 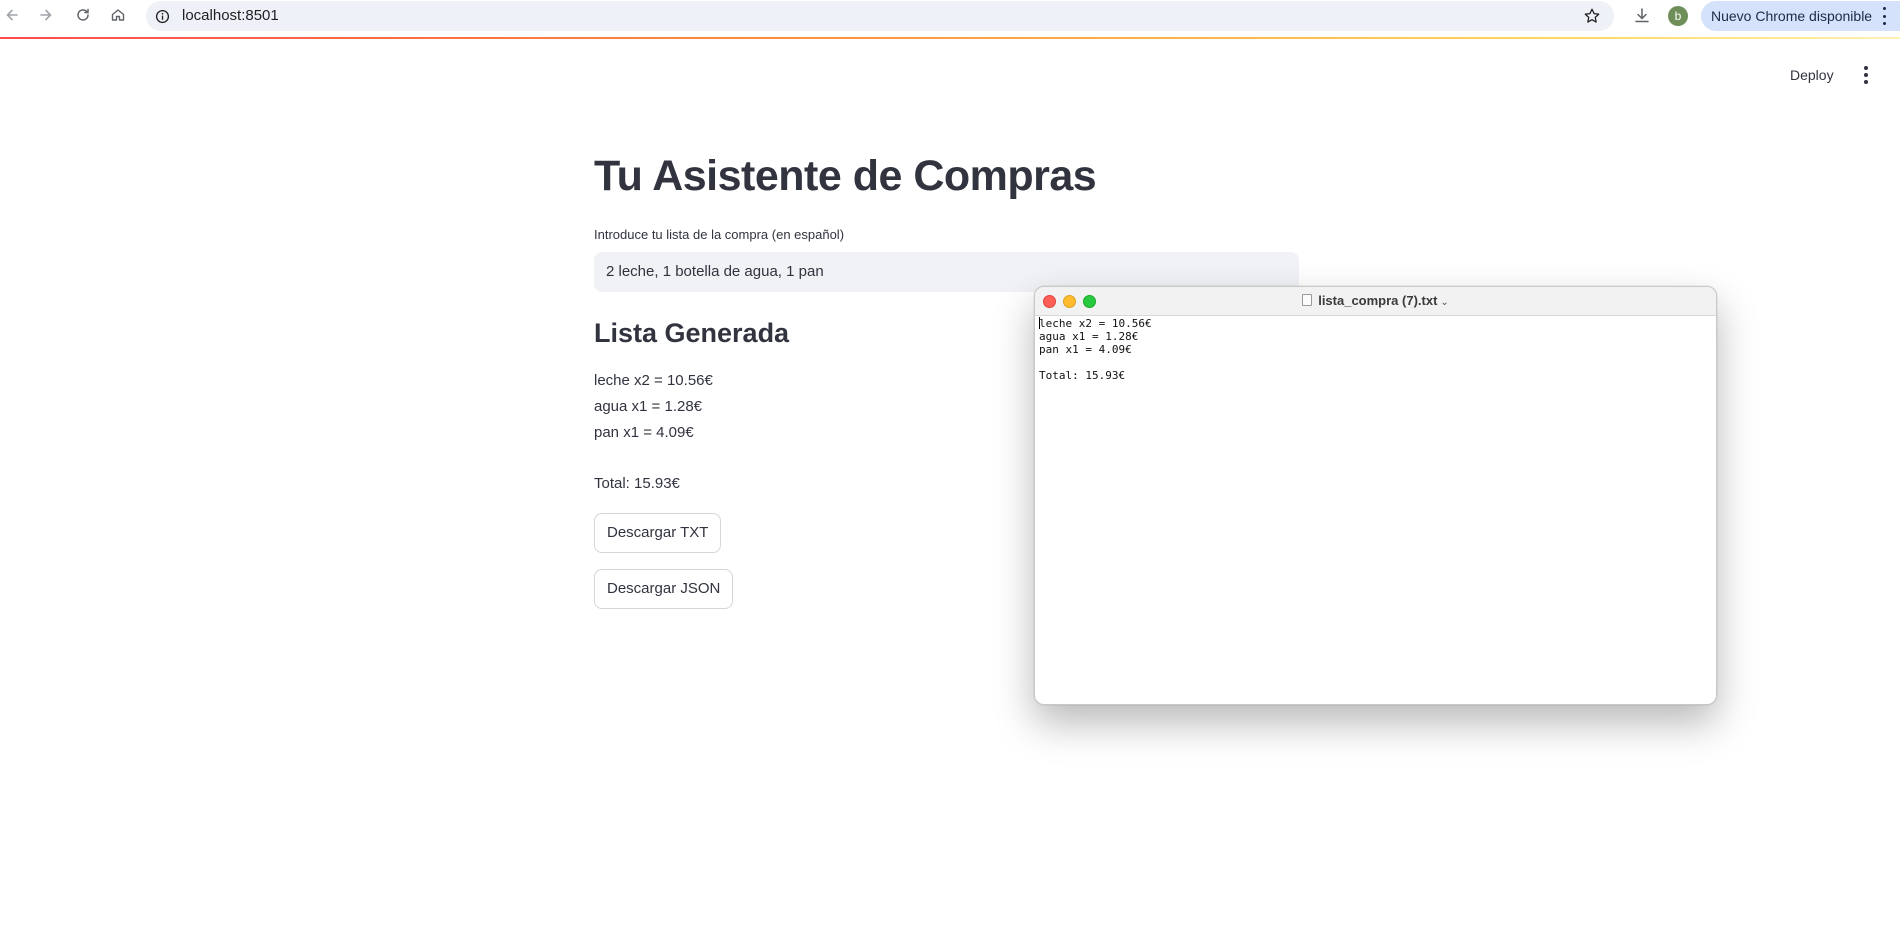 I want to click on app-decoration-bar, so click(x=950, y=38).